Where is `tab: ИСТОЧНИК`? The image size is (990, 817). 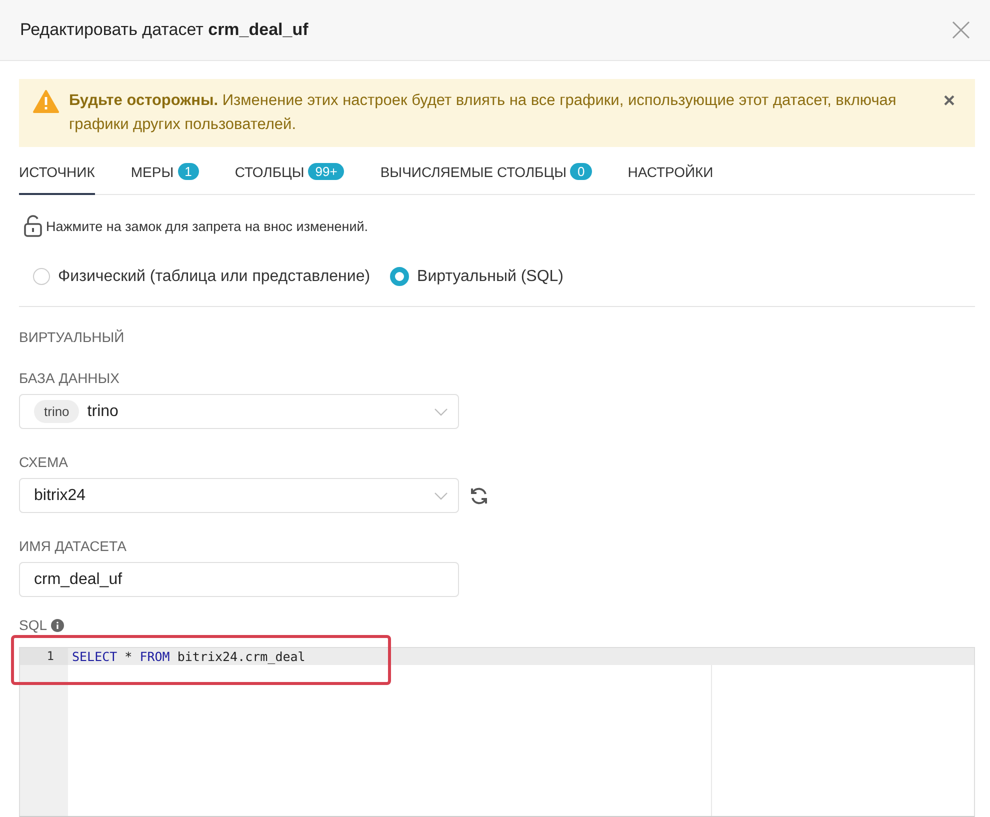 tab: ИСТОЧНИК is located at coordinates (57, 173).